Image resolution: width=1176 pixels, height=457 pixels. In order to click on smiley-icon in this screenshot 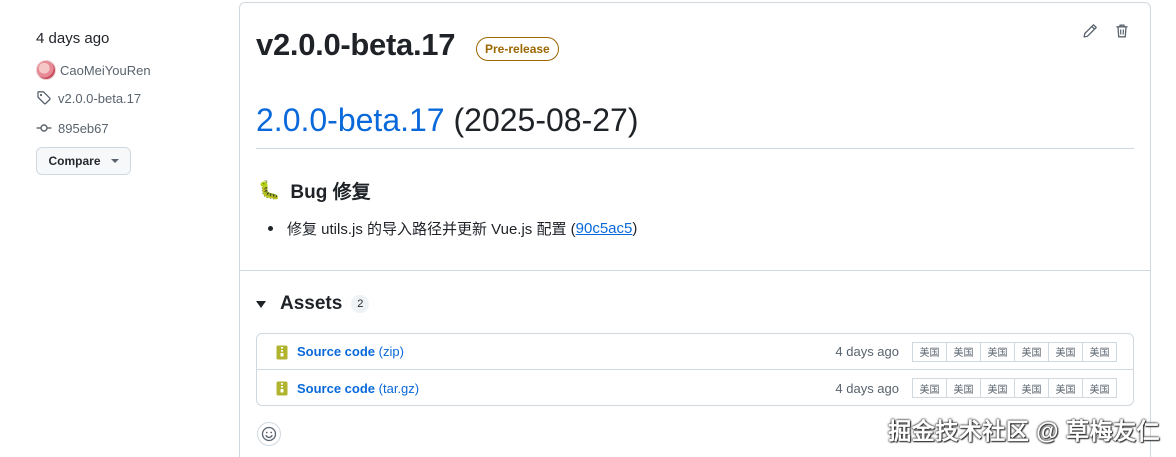, I will do `click(269, 434)`.